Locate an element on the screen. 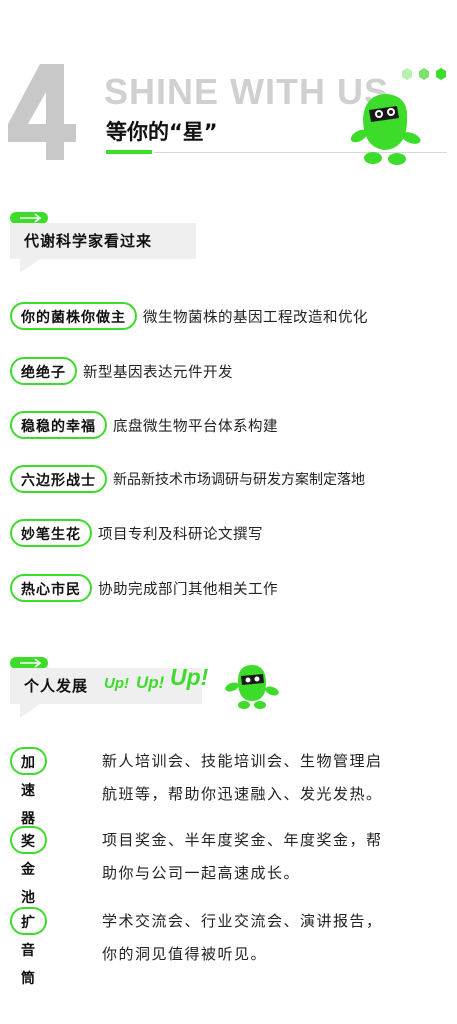  list-item: 妙笔生花 项目专利及科研论文撰写 is located at coordinates (136, 533).